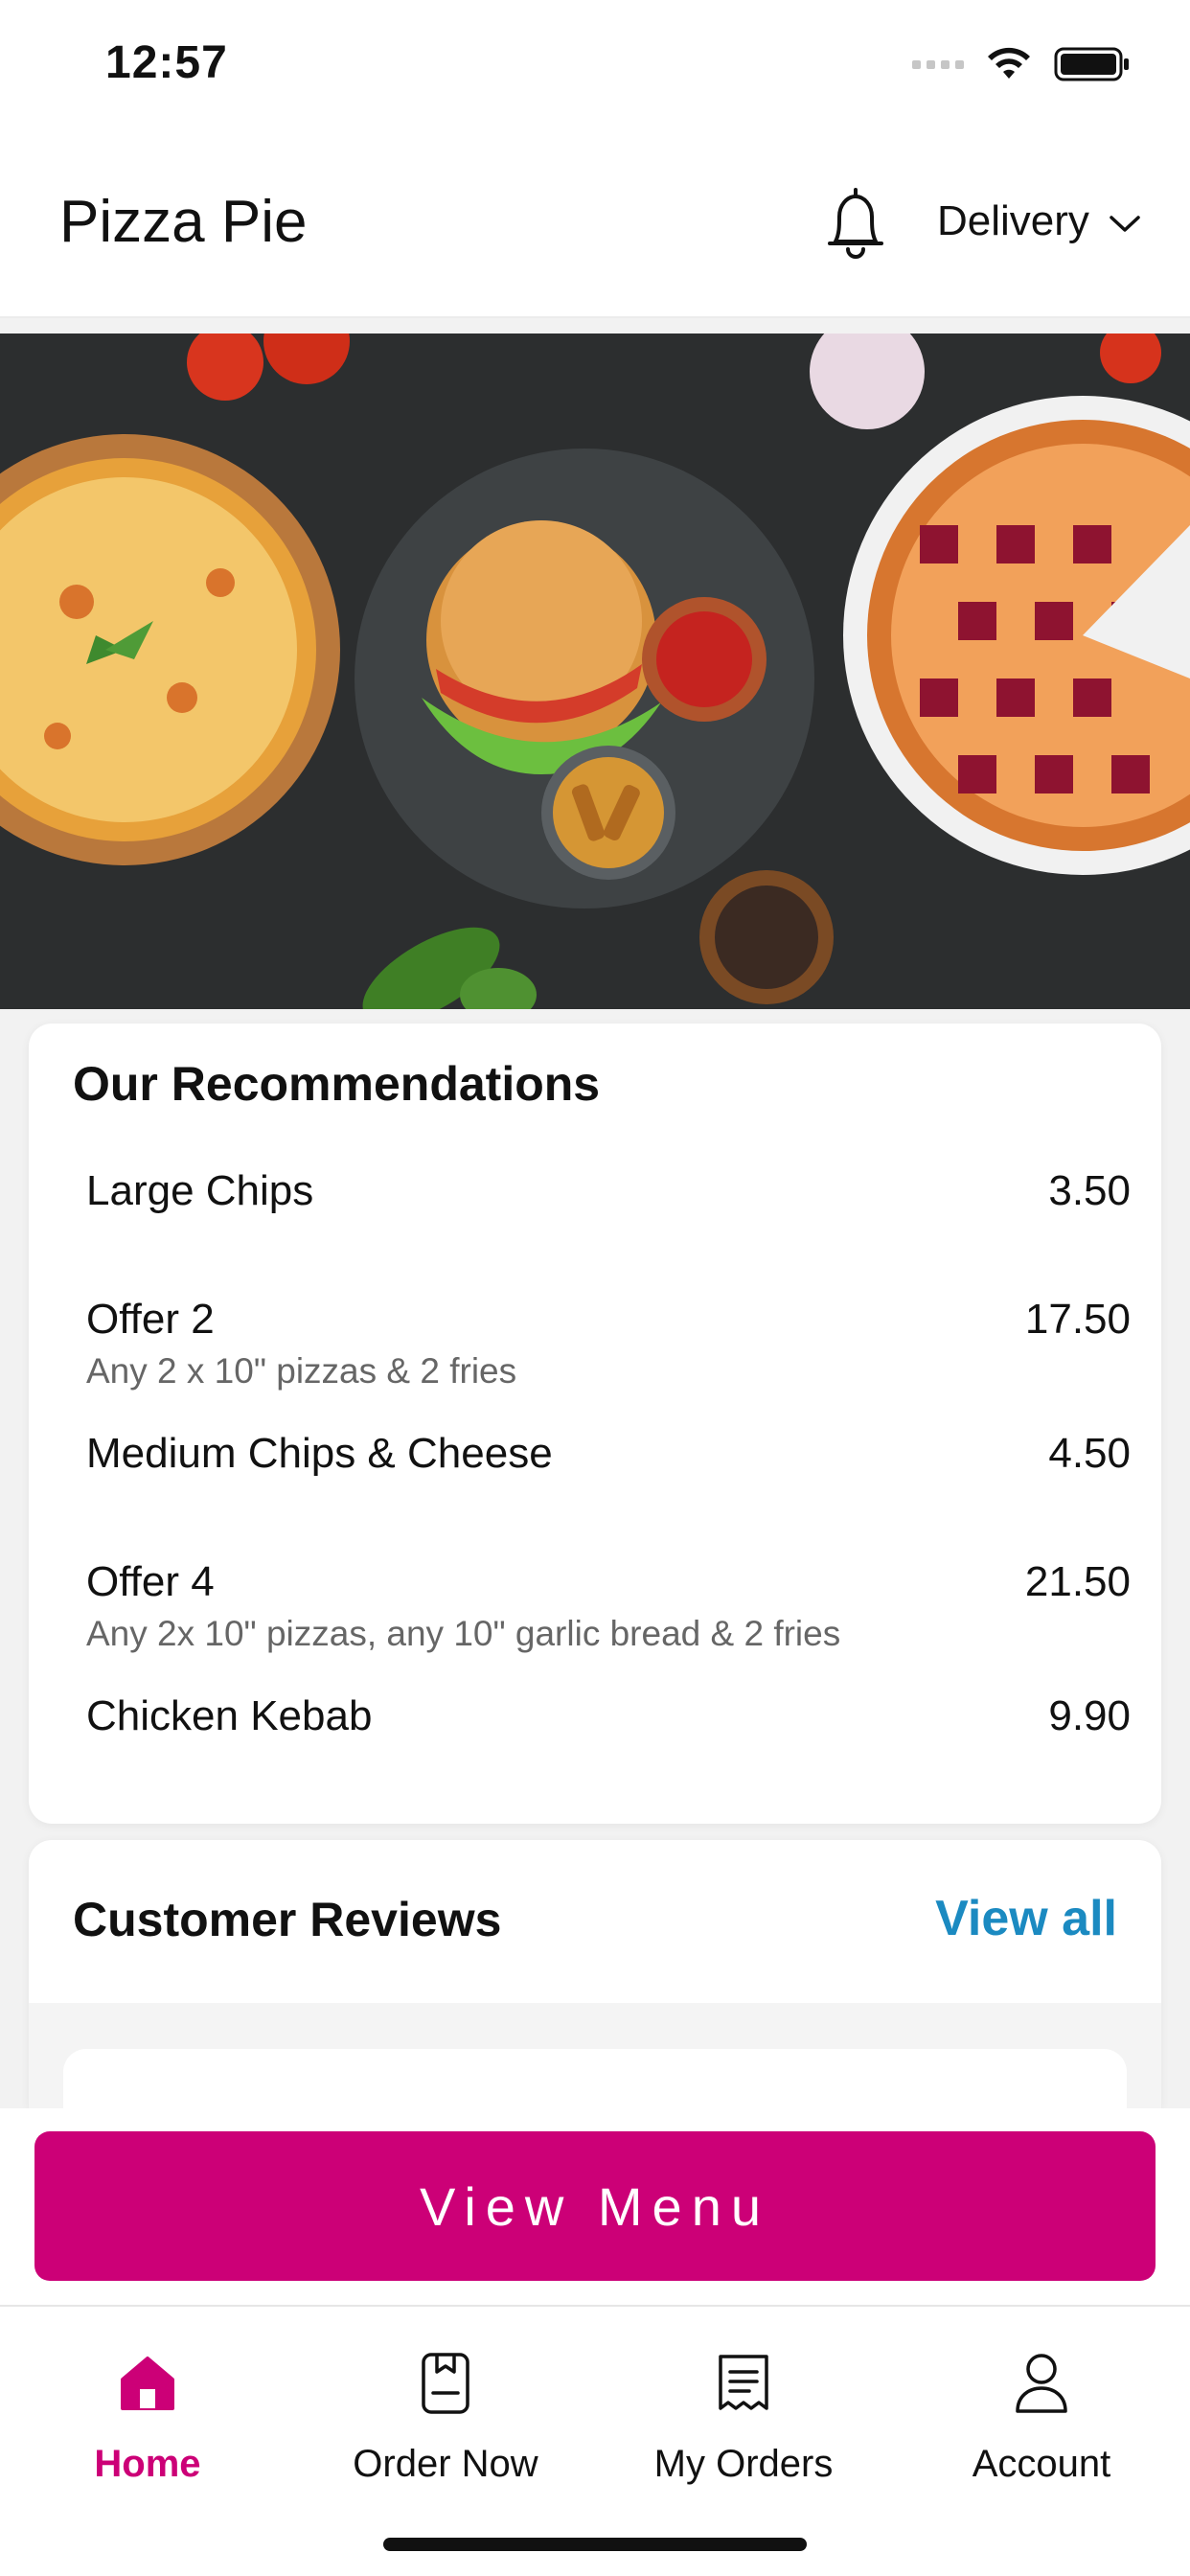 This screenshot has width=1190, height=2576. What do you see at coordinates (1013, 220) in the screenshot?
I see `delivery-mode-label: Delivery` at bounding box center [1013, 220].